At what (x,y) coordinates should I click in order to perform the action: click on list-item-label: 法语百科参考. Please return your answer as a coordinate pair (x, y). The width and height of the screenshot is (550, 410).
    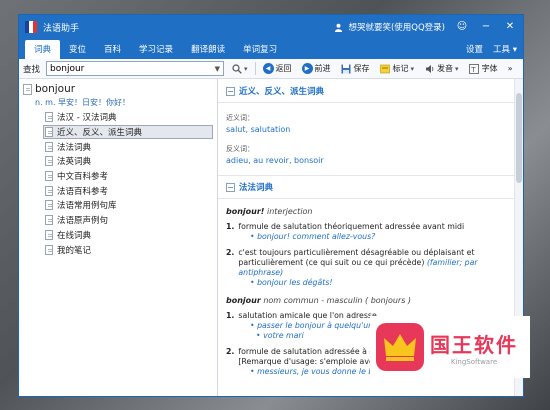
    Looking at the image, I should click on (83, 191).